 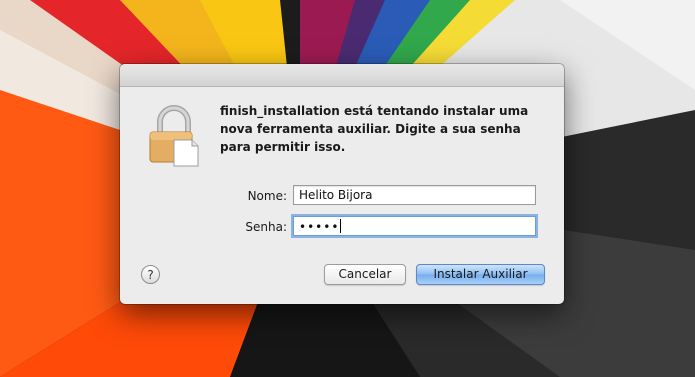 What do you see at coordinates (414, 195) in the screenshot?
I see `name-field: Helito Bijora` at bounding box center [414, 195].